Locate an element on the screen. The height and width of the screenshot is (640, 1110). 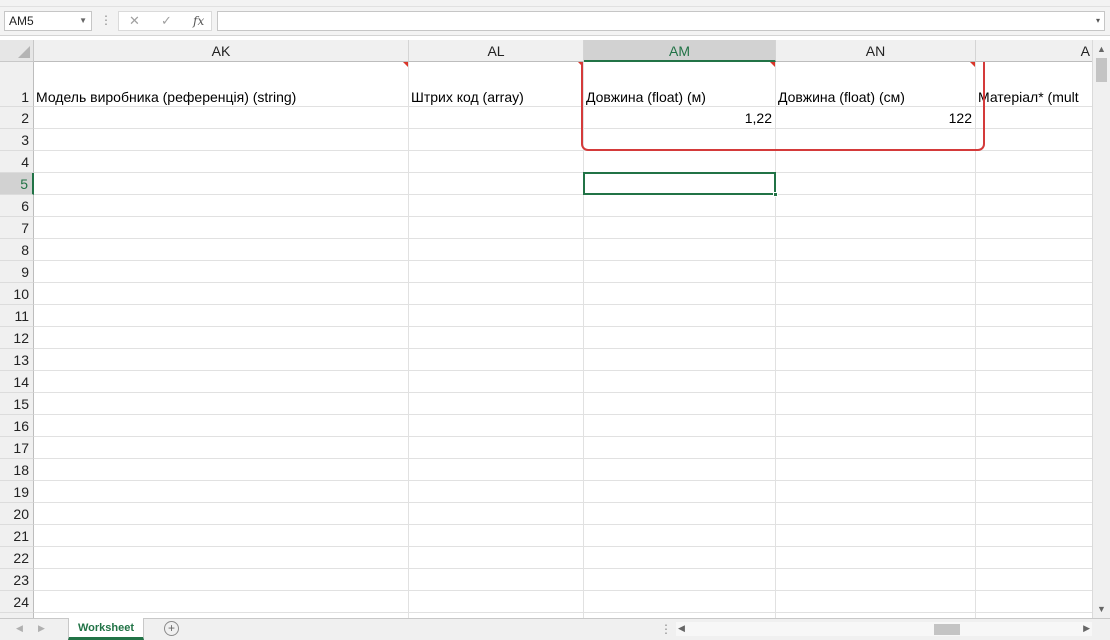
name-box: AM5 ▼ is located at coordinates (48, 21).